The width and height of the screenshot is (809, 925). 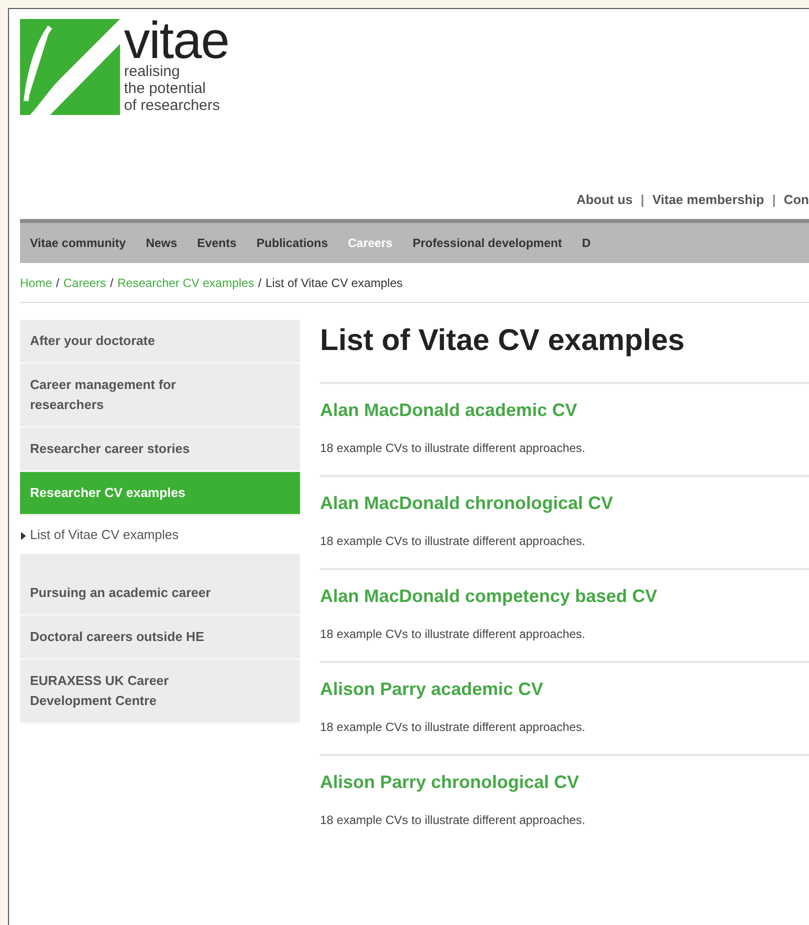 What do you see at coordinates (162, 243) in the screenshot?
I see `nav-tab: News` at bounding box center [162, 243].